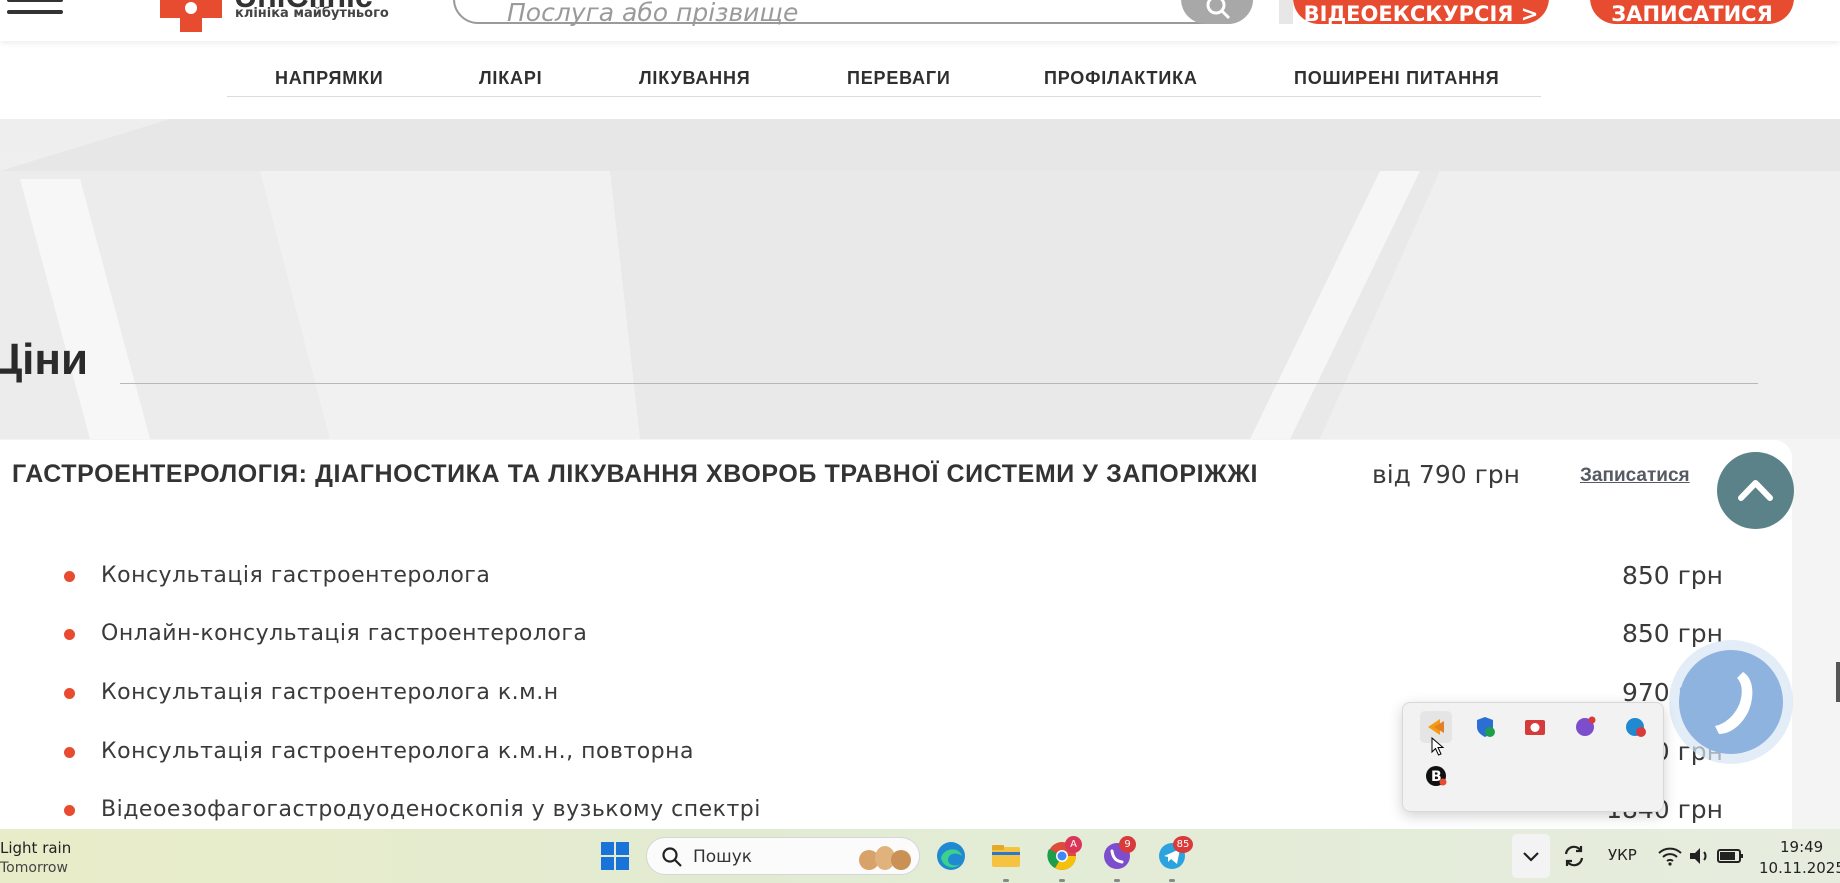 This screenshot has width=1840, height=883. I want to click on call-button, so click(1731, 702).